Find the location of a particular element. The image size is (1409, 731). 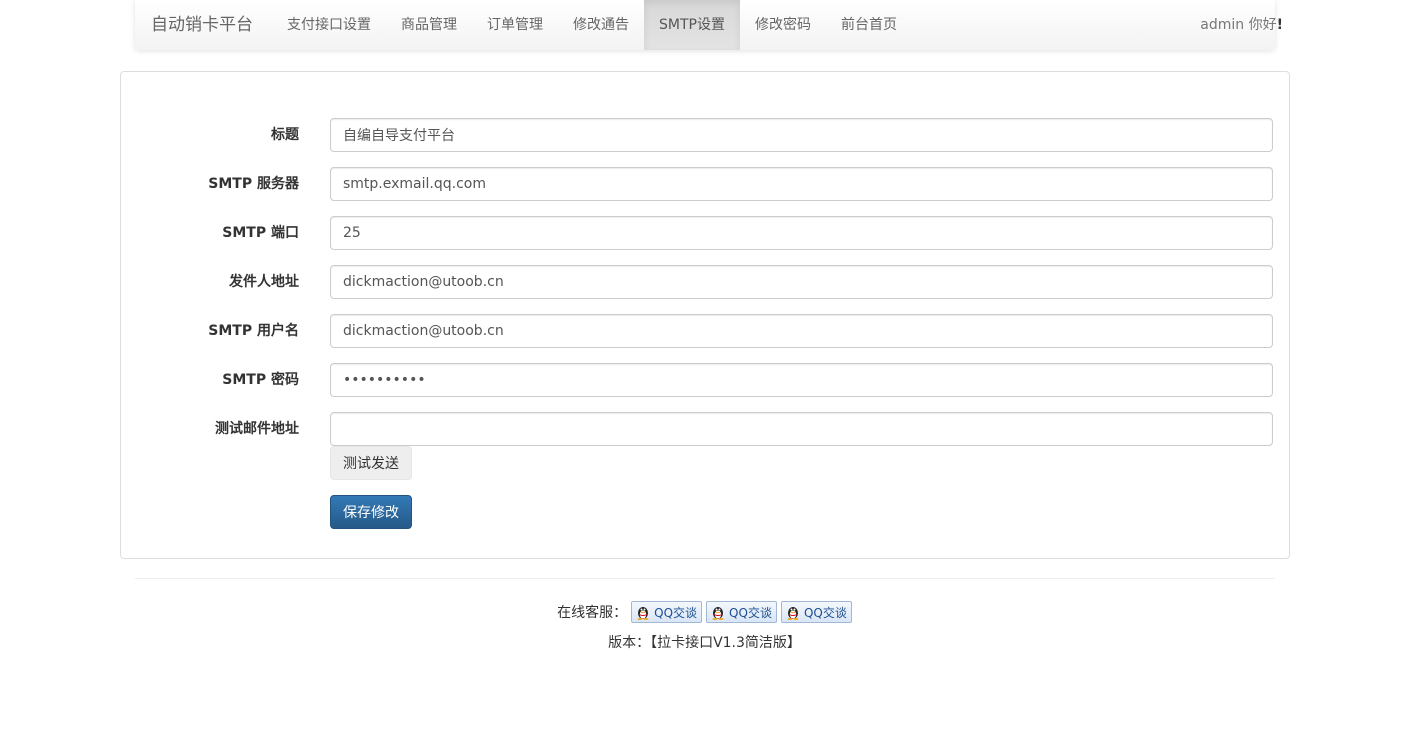

title-label: 标题 is located at coordinates (285, 135).